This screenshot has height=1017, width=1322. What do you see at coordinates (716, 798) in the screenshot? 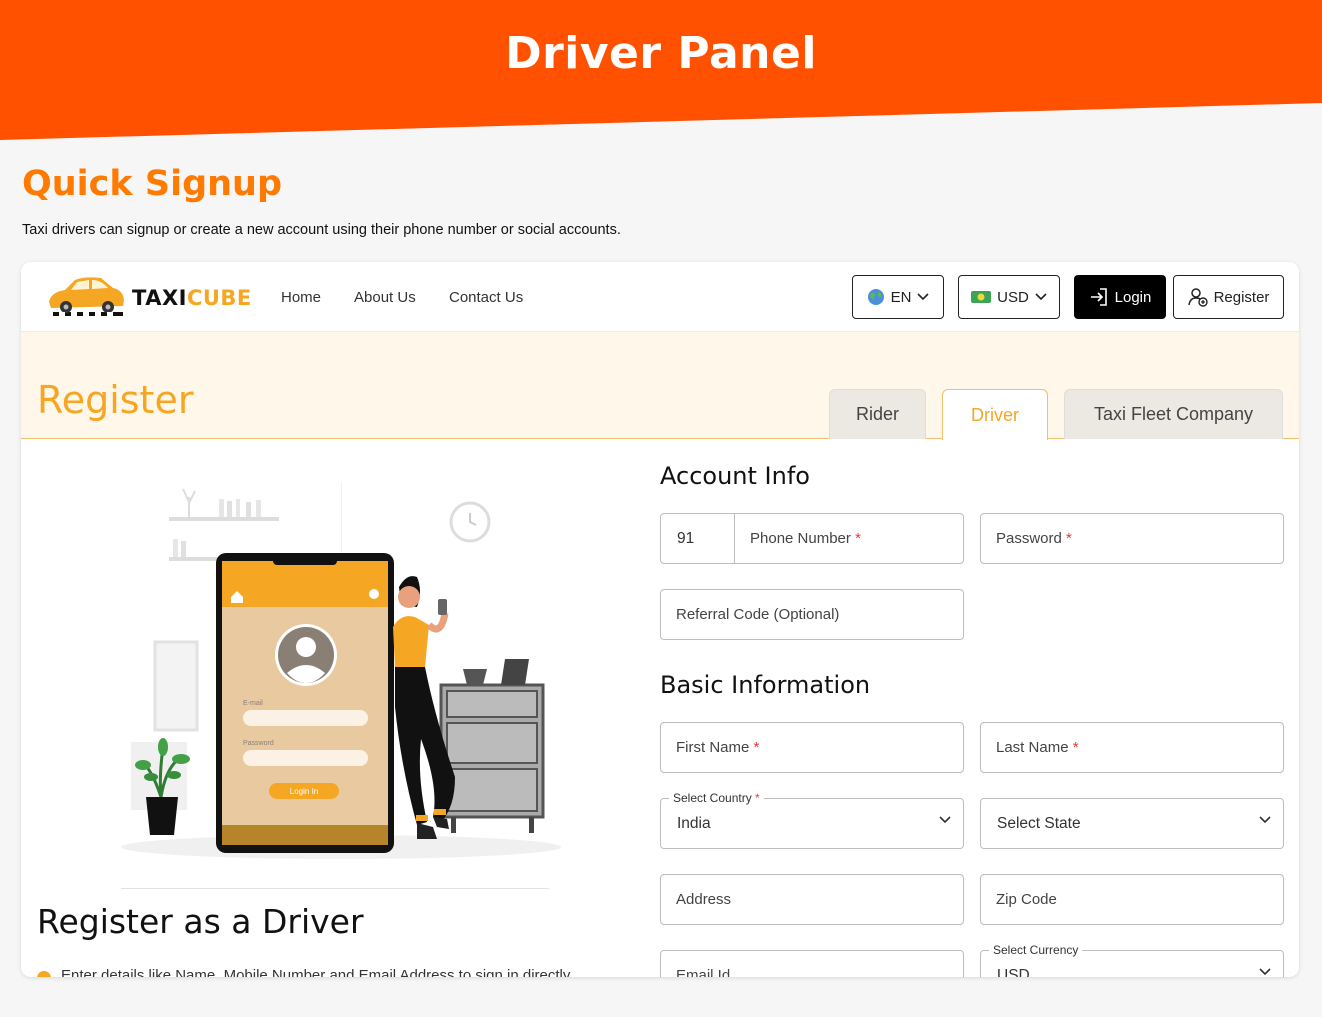
I see `country-select-label: Select Country *` at bounding box center [716, 798].